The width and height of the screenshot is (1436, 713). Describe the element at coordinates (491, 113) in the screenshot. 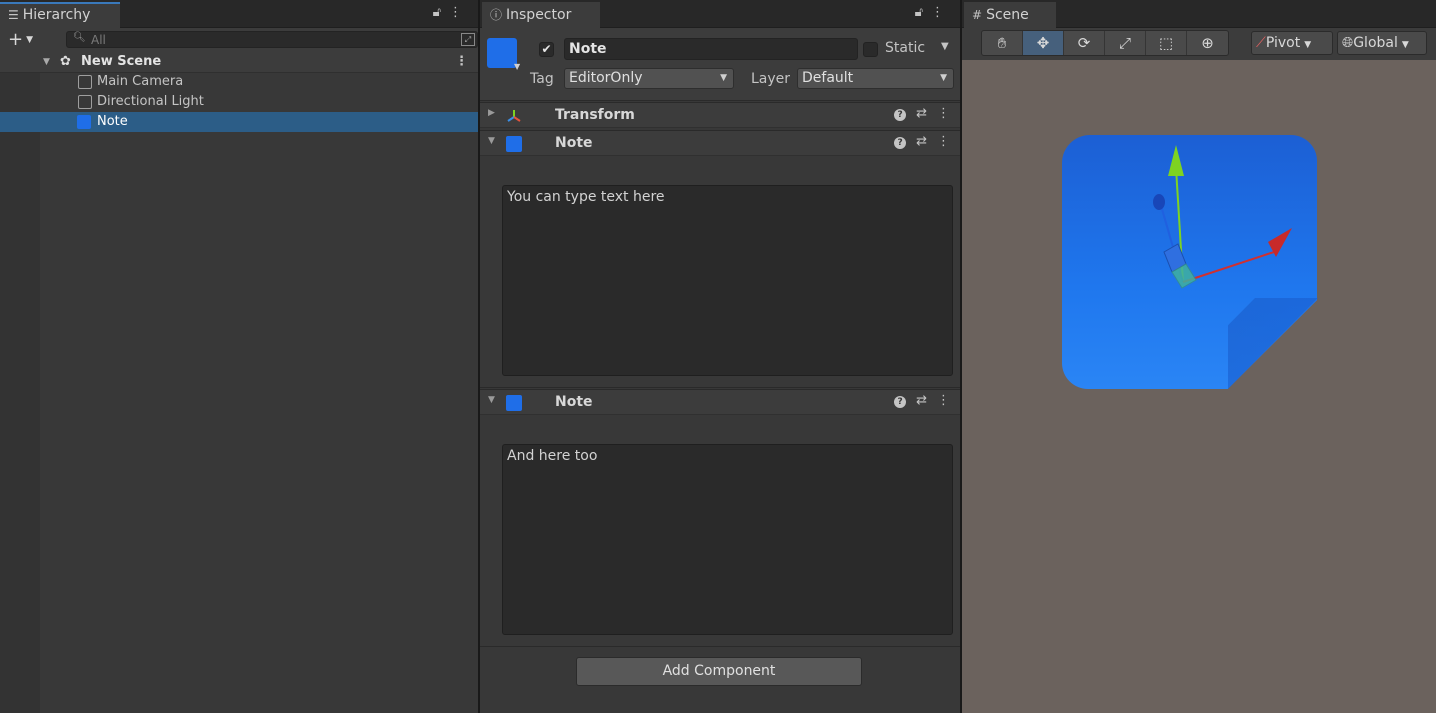

I see `collapse-arrow-icon: ▶` at that location.